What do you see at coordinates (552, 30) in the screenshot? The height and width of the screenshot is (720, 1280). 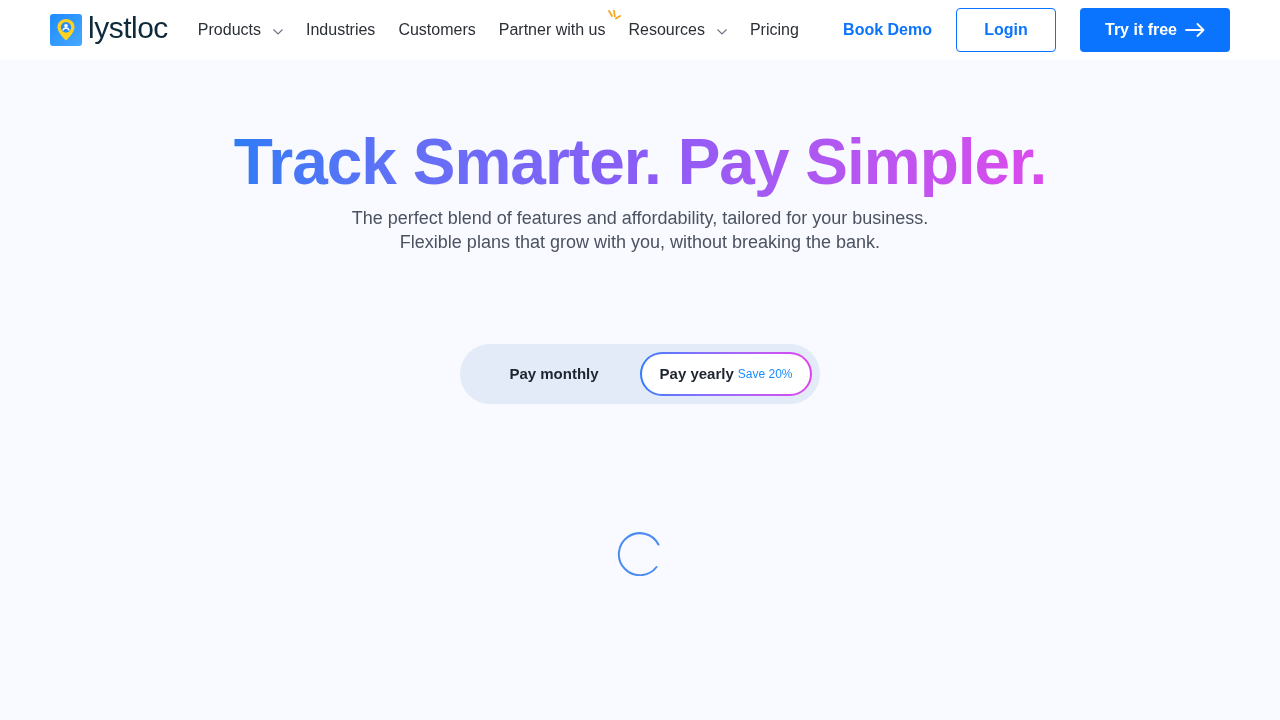 I see `nav-link: Partner with us` at bounding box center [552, 30].